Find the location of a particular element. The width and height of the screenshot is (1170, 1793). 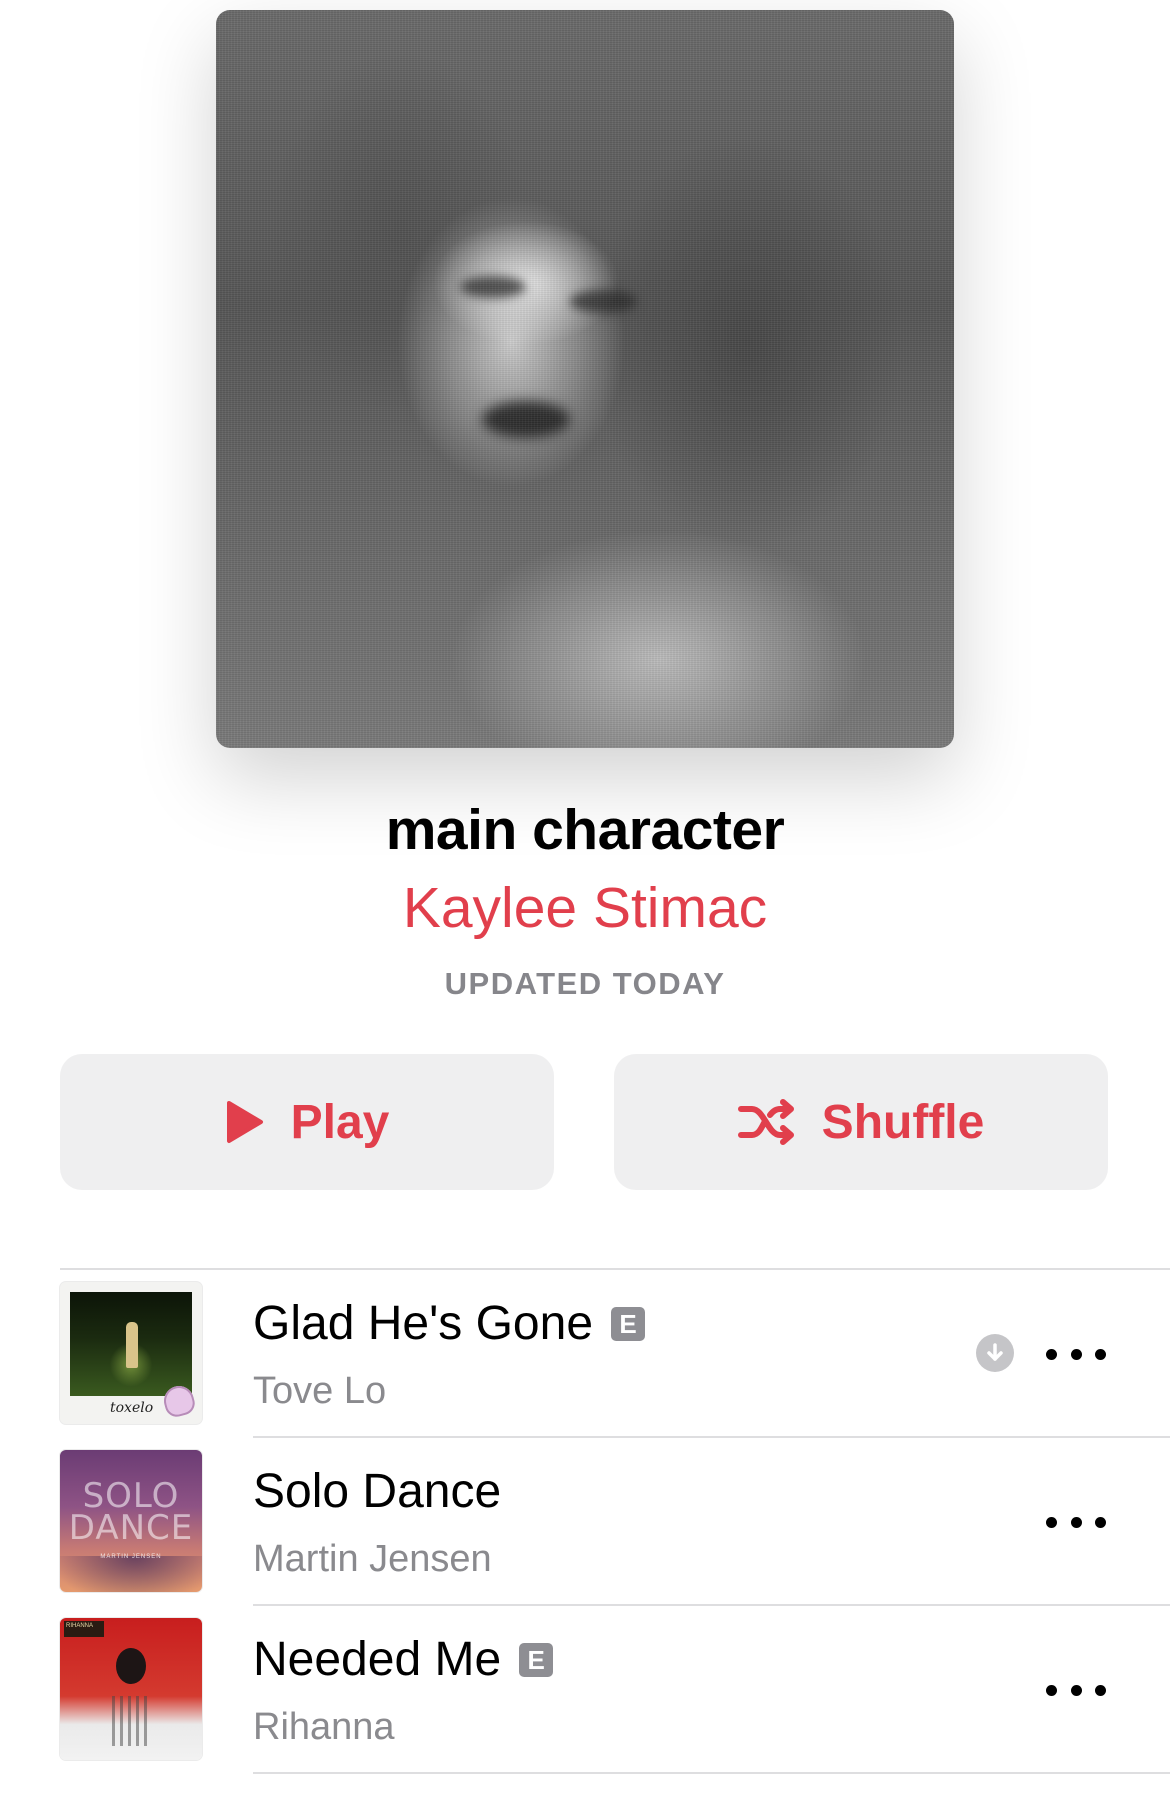

track-artist: Rihanna is located at coordinates (324, 1727).